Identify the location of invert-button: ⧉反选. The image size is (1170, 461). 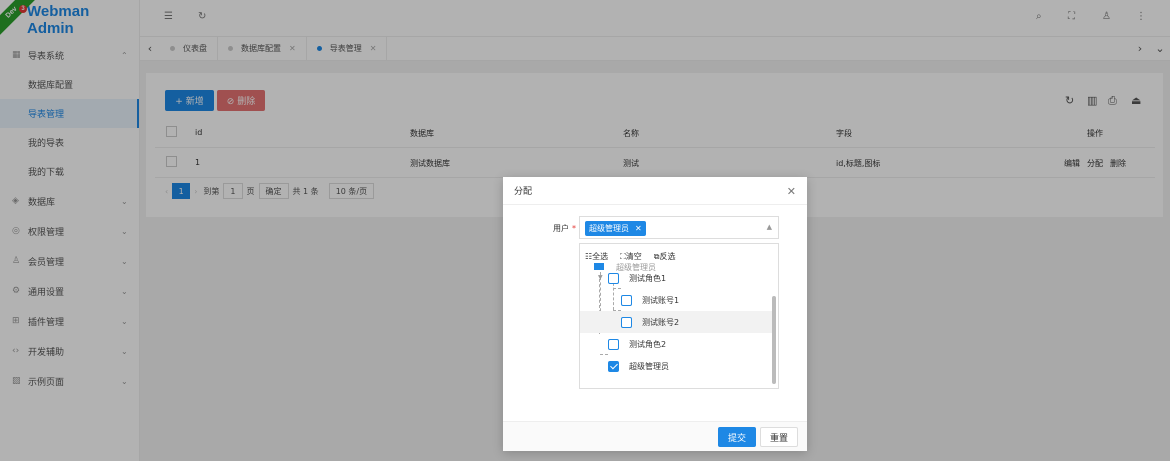
(665, 256).